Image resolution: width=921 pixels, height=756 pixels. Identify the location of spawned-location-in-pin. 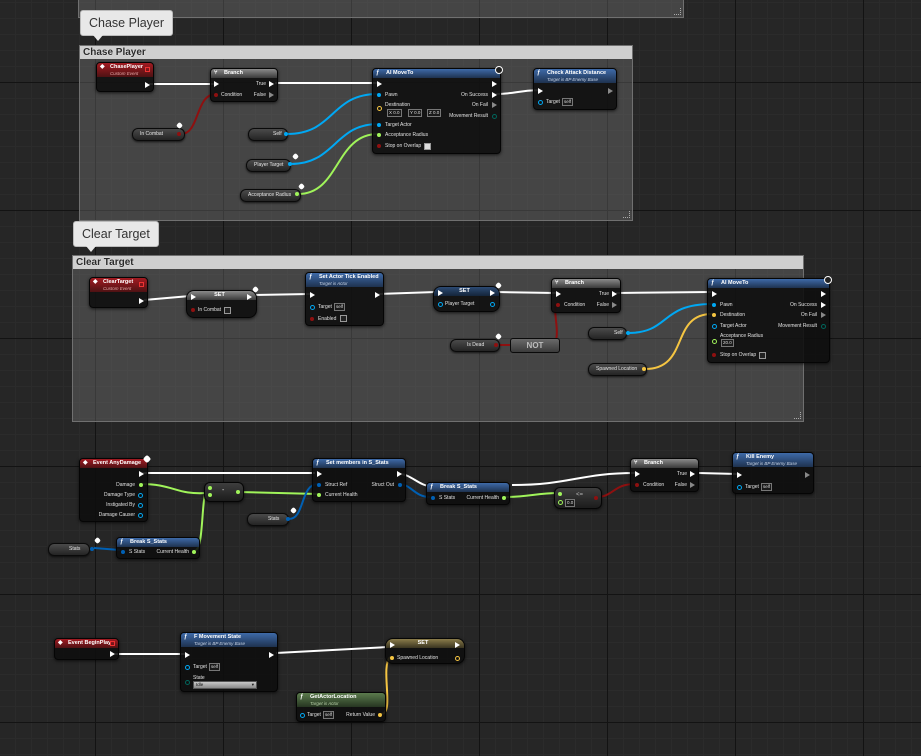
(392, 658).